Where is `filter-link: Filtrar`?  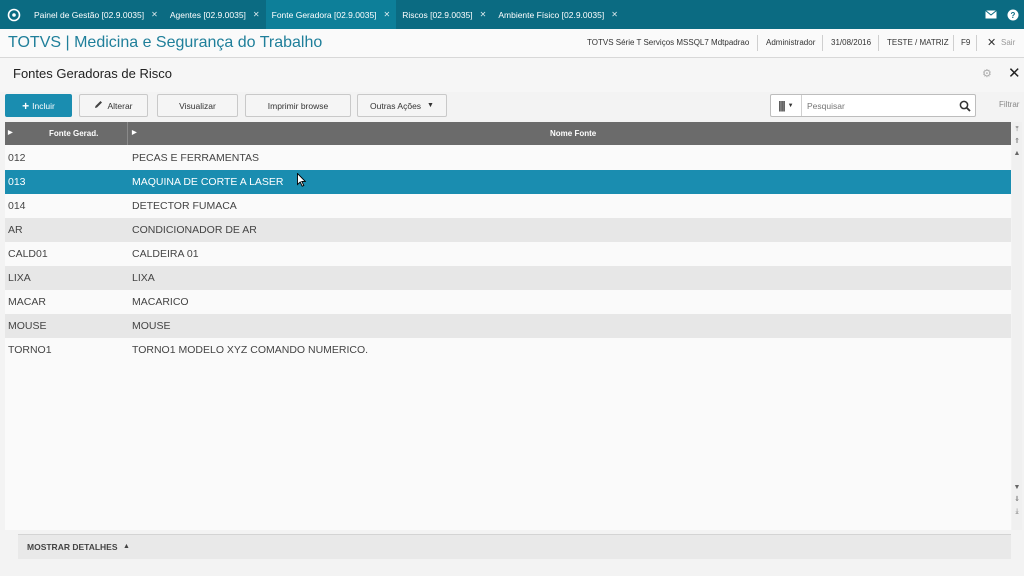
filter-link: Filtrar is located at coordinates (1009, 104).